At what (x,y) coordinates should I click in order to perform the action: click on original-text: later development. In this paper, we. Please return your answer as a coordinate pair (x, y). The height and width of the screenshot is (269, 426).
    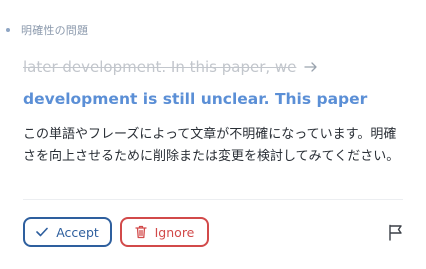
    Looking at the image, I should click on (160, 67).